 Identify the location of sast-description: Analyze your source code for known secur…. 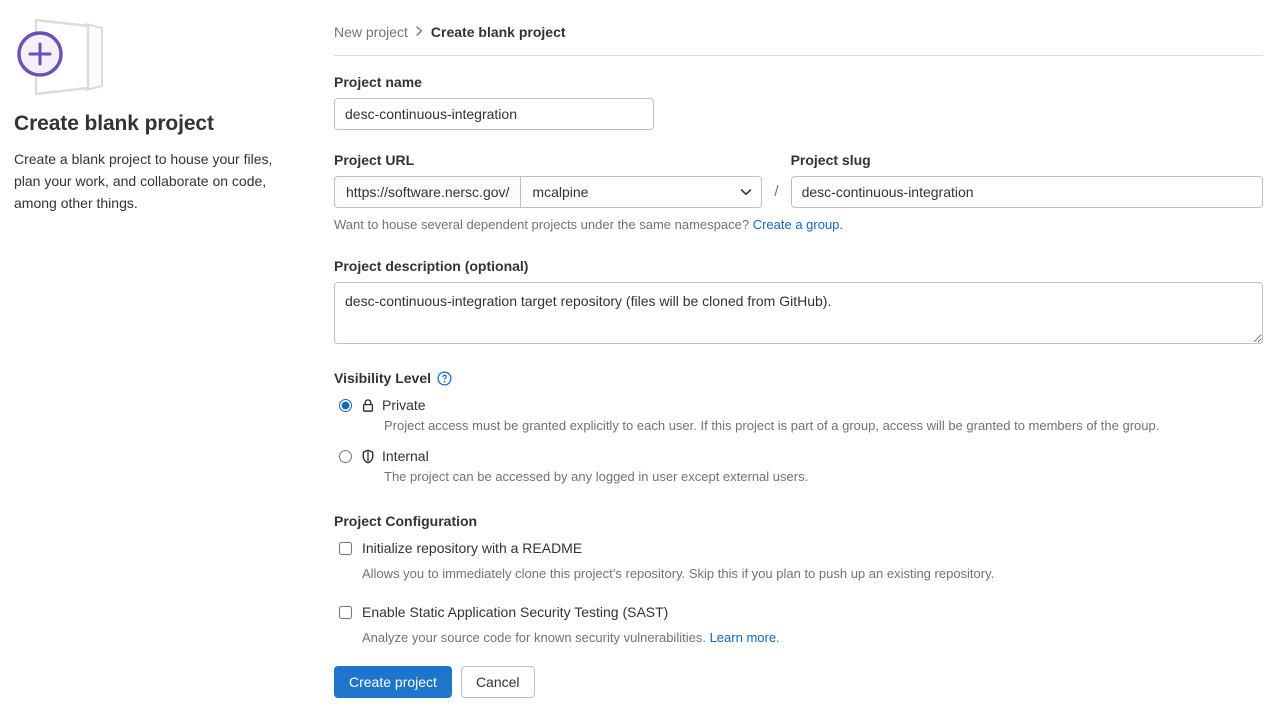
(812, 638).